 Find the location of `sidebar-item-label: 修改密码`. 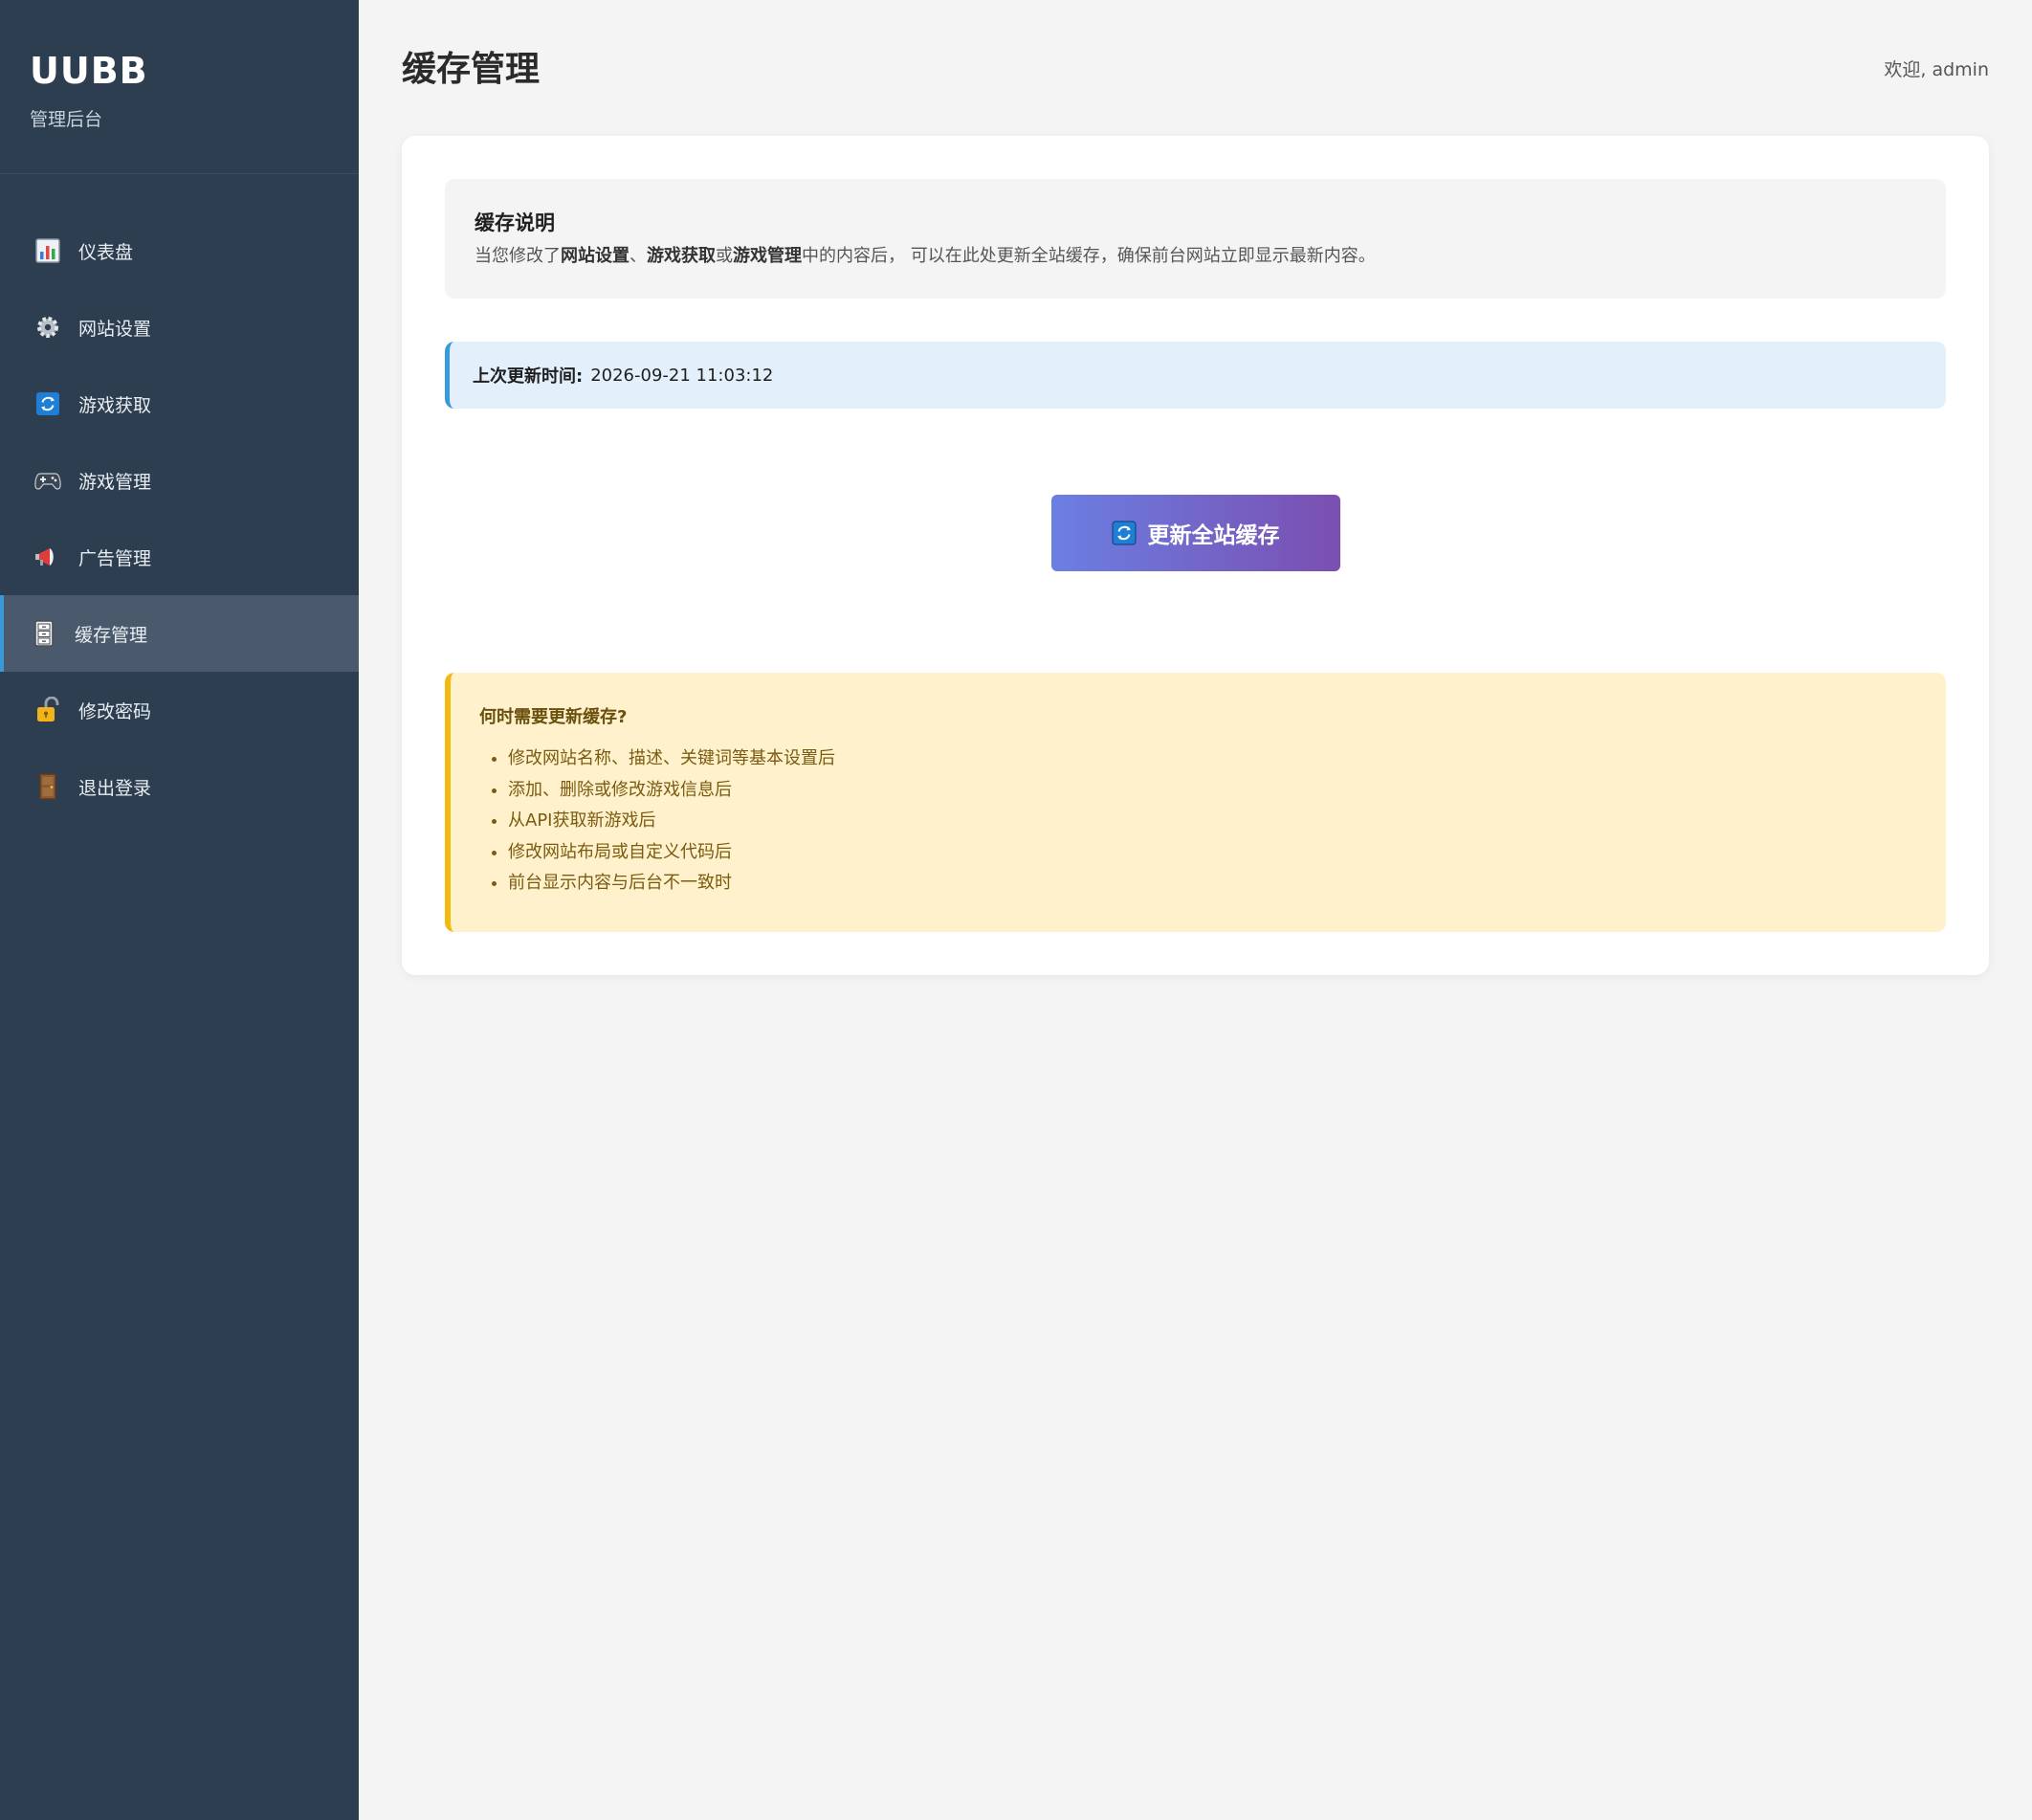

sidebar-item-label: 修改密码 is located at coordinates (115, 711).